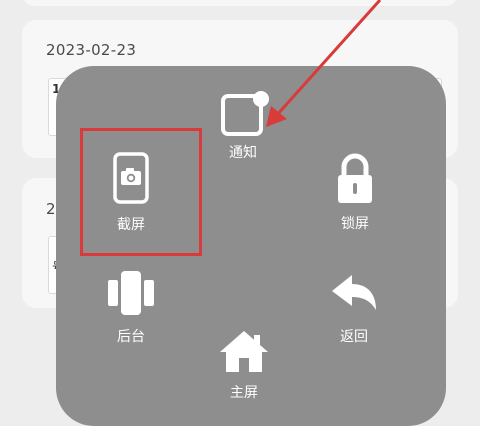  I want to click on home-house-icon, so click(244, 351).